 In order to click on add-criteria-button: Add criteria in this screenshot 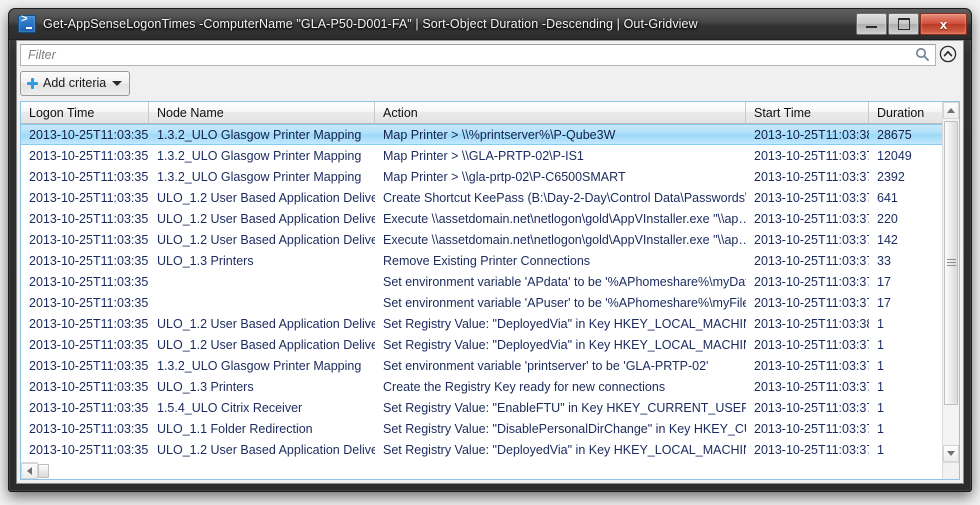, I will do `click(75, 83)`.